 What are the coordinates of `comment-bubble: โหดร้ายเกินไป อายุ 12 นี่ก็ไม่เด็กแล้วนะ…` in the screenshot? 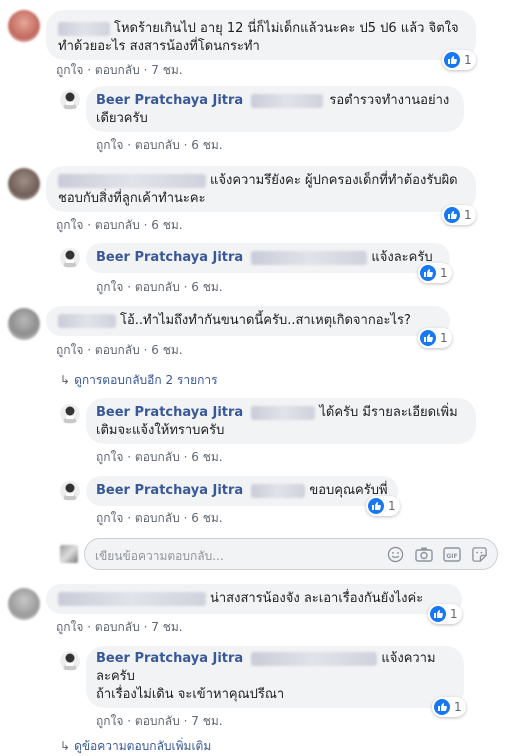 It's located at (261, 35).